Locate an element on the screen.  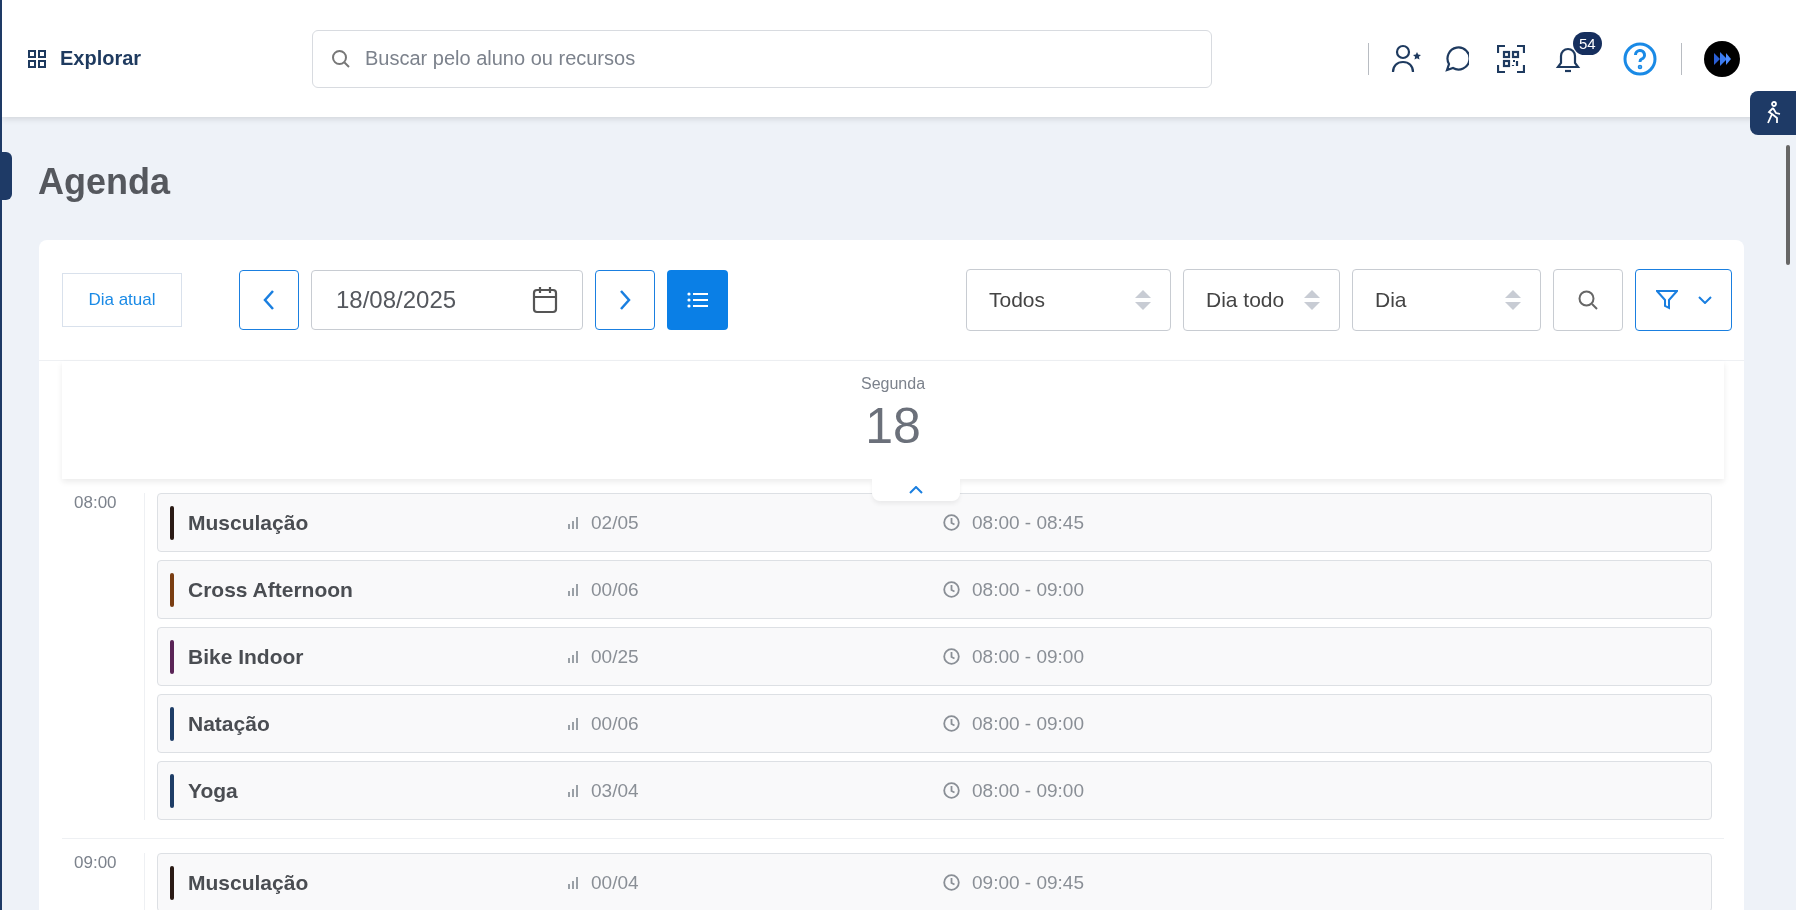
previous-button is located at coordinates (269, 300).